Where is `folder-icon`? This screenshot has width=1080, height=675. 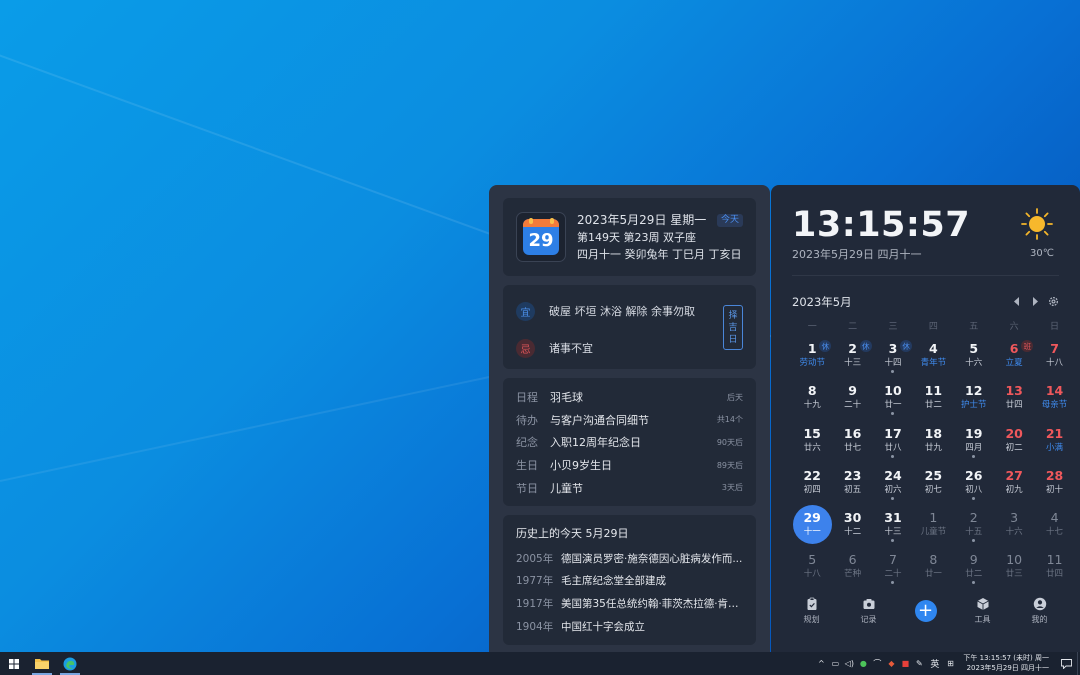
folder-icon is located at coordinates (42, 664).